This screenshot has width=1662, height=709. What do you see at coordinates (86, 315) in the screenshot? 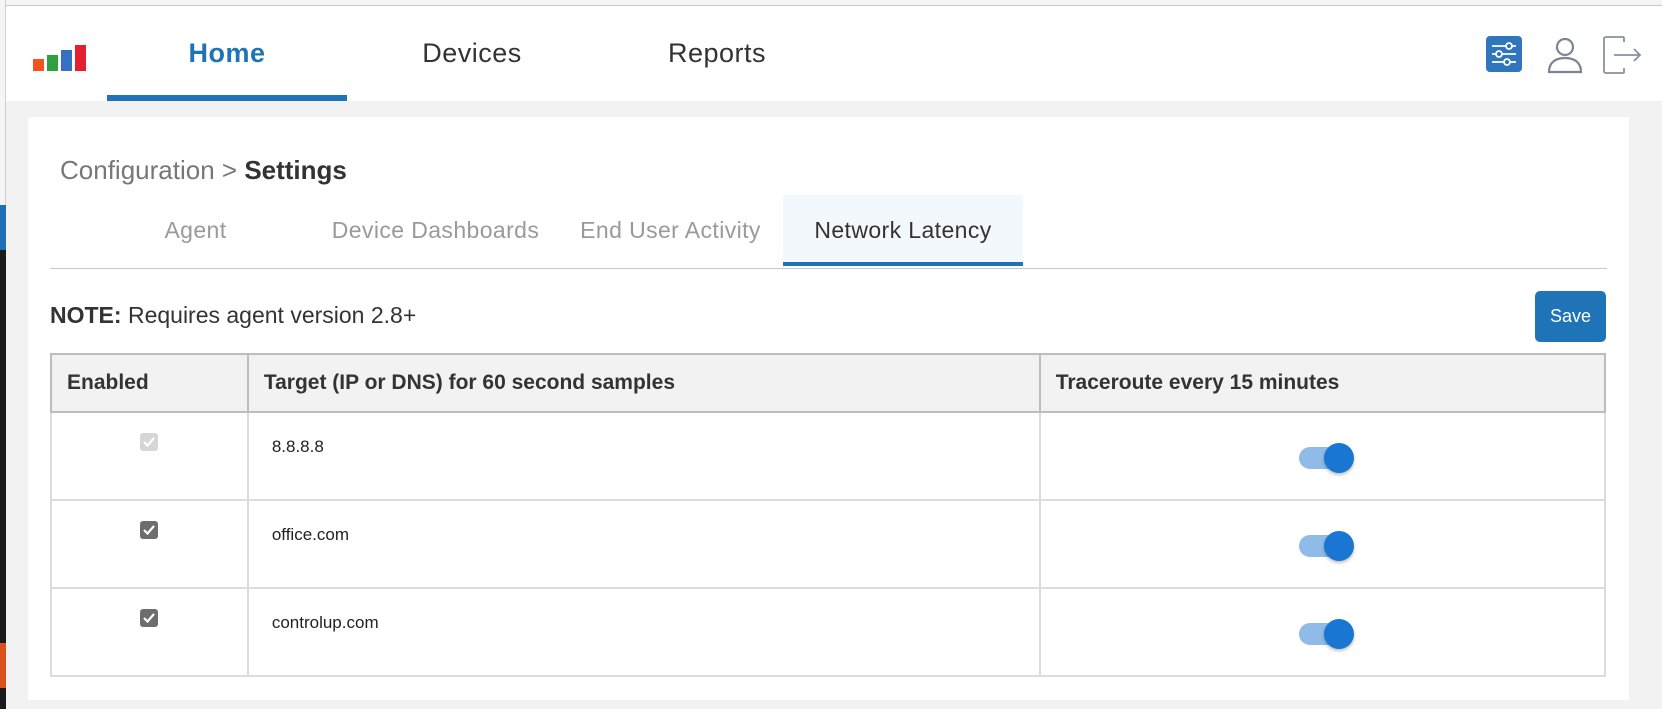
I see `note-label: NOTE:` at bounding box center [86, 315].